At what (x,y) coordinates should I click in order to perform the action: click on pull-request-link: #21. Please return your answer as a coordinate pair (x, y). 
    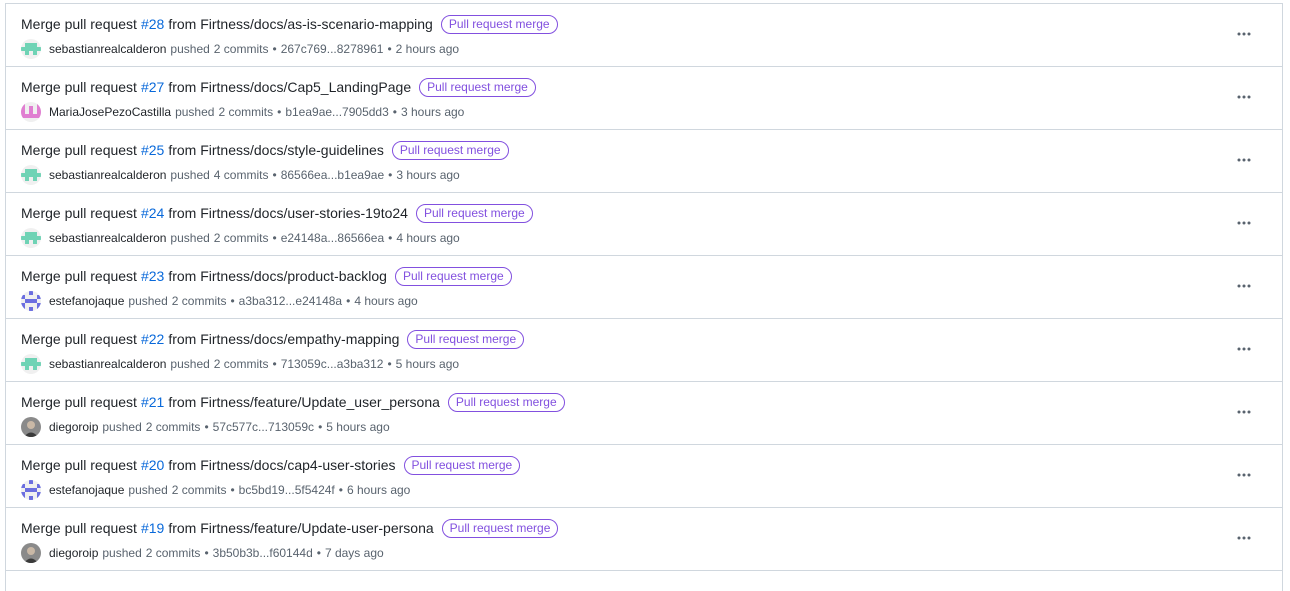
    Looking at the image, I should click on (152, 402).